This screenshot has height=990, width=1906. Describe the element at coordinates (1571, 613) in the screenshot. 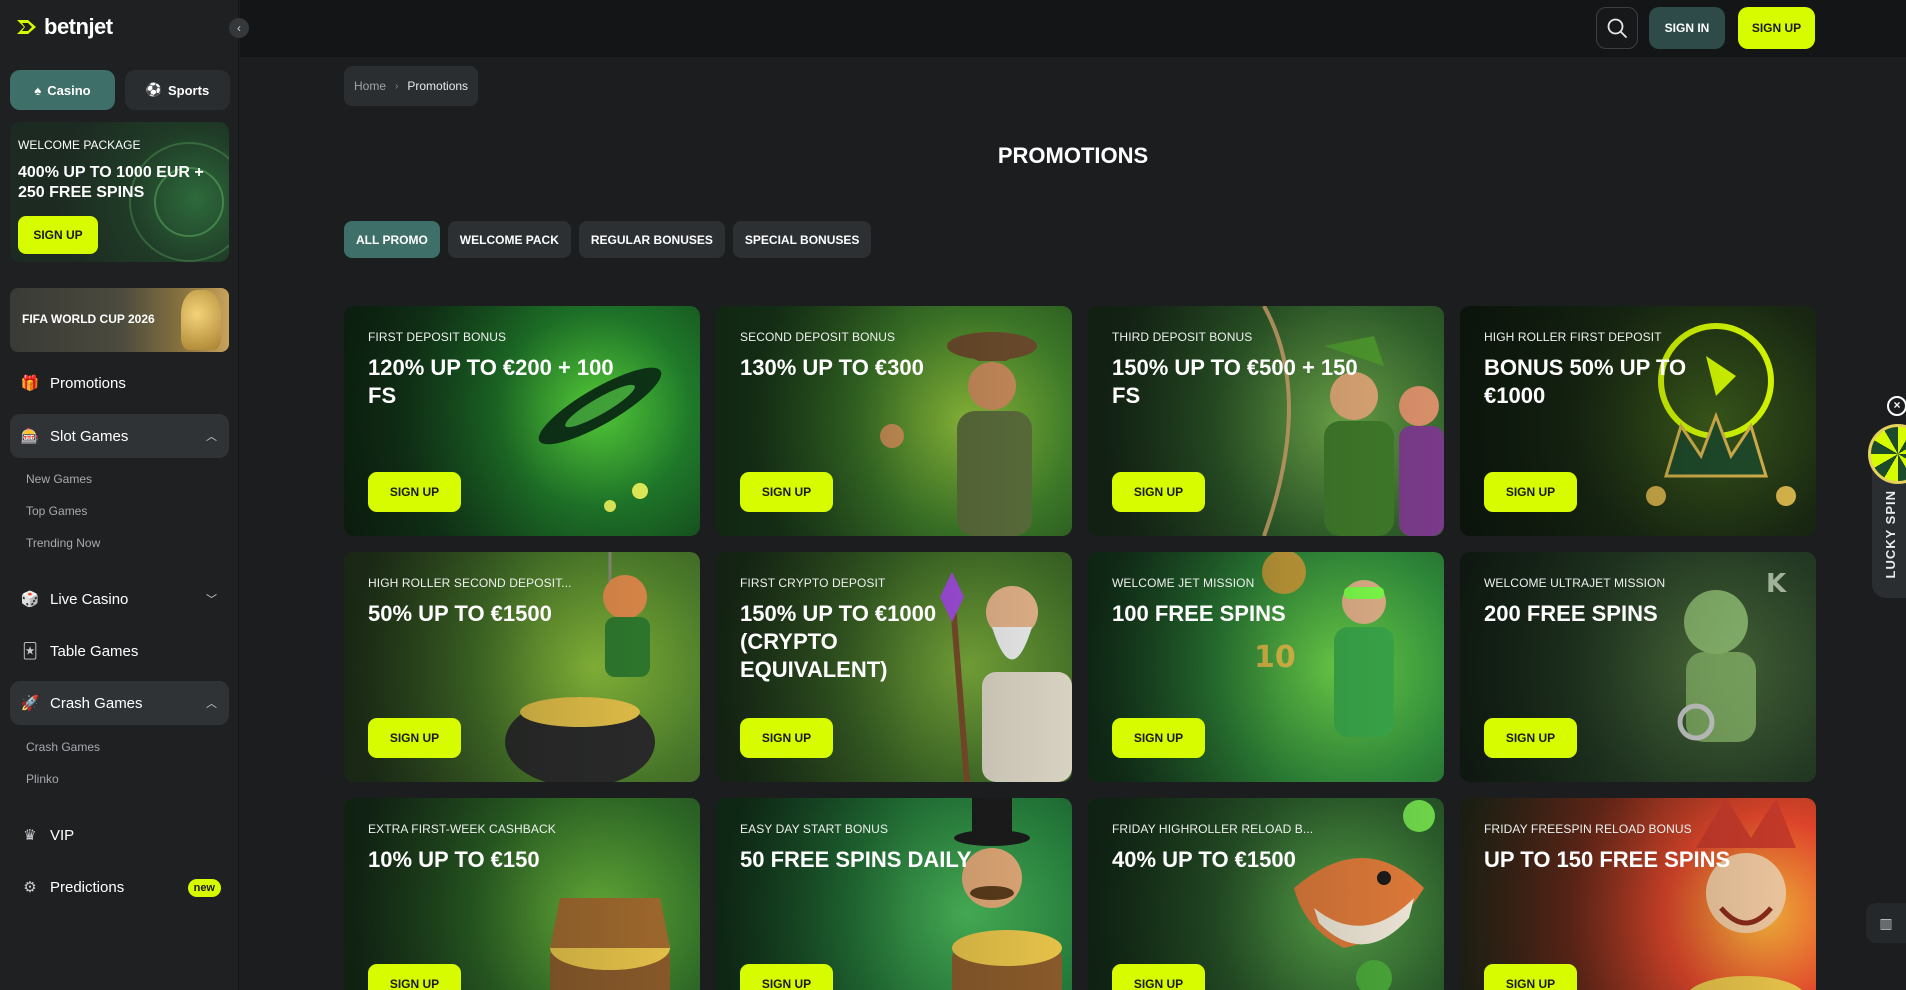

I see `promo-title: 200 FREE SPINS` at that location.